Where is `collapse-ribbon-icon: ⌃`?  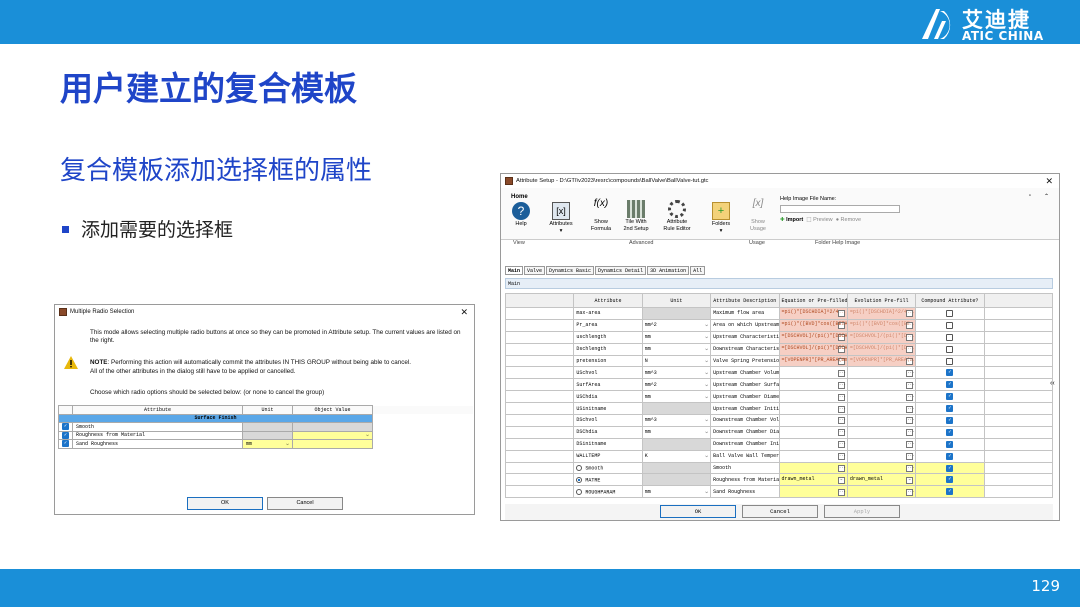
collapse-ribbon-icon: ⌃ is located at coordinates (1046, 196).